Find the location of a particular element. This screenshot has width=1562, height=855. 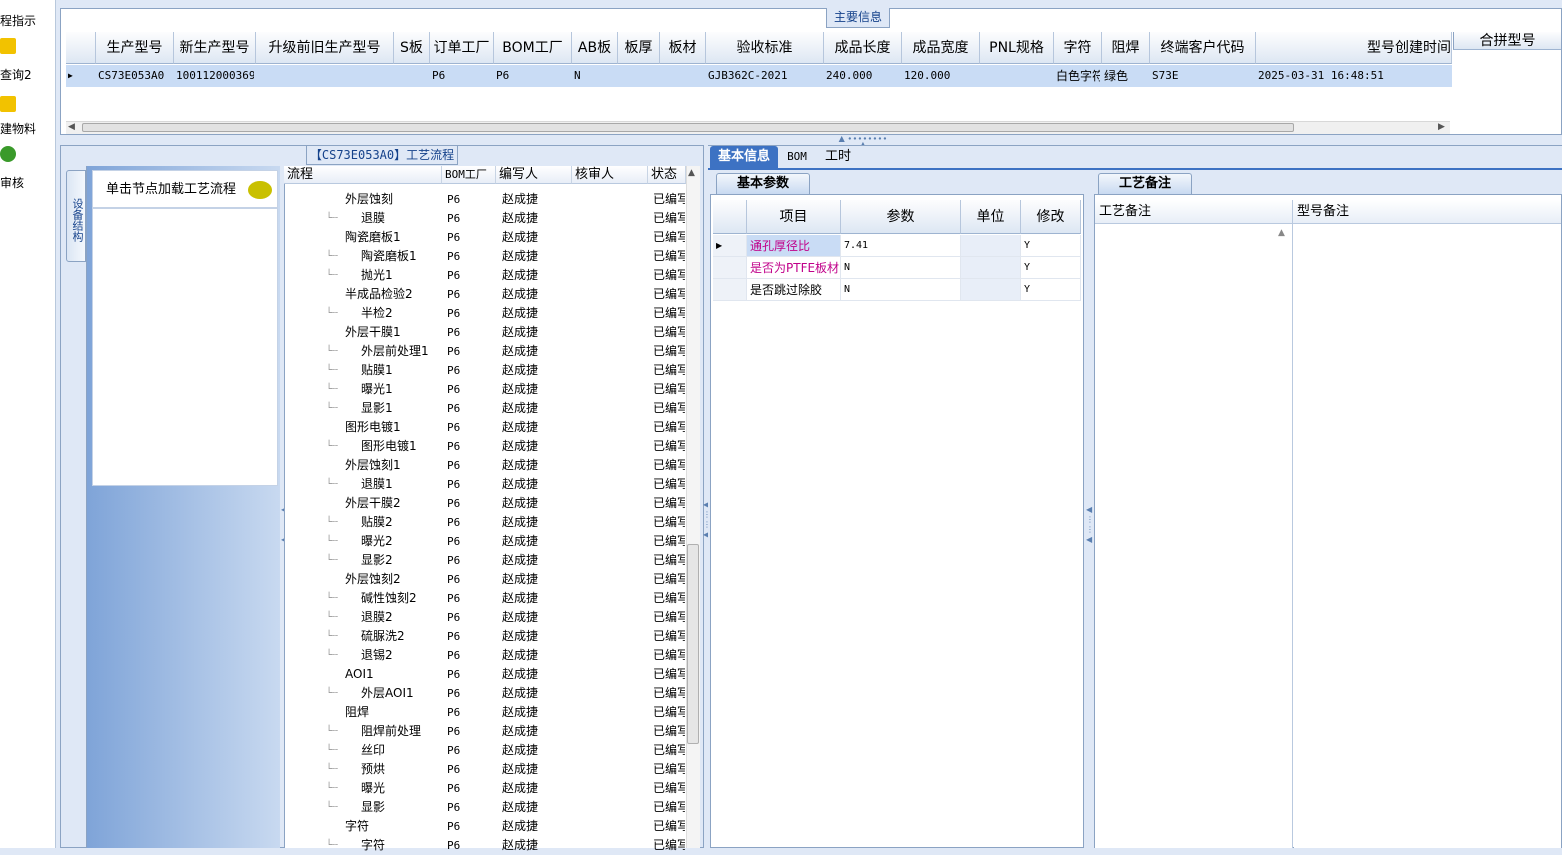

notes-title: 工艺备注 is located at coordinates (1145, 183).